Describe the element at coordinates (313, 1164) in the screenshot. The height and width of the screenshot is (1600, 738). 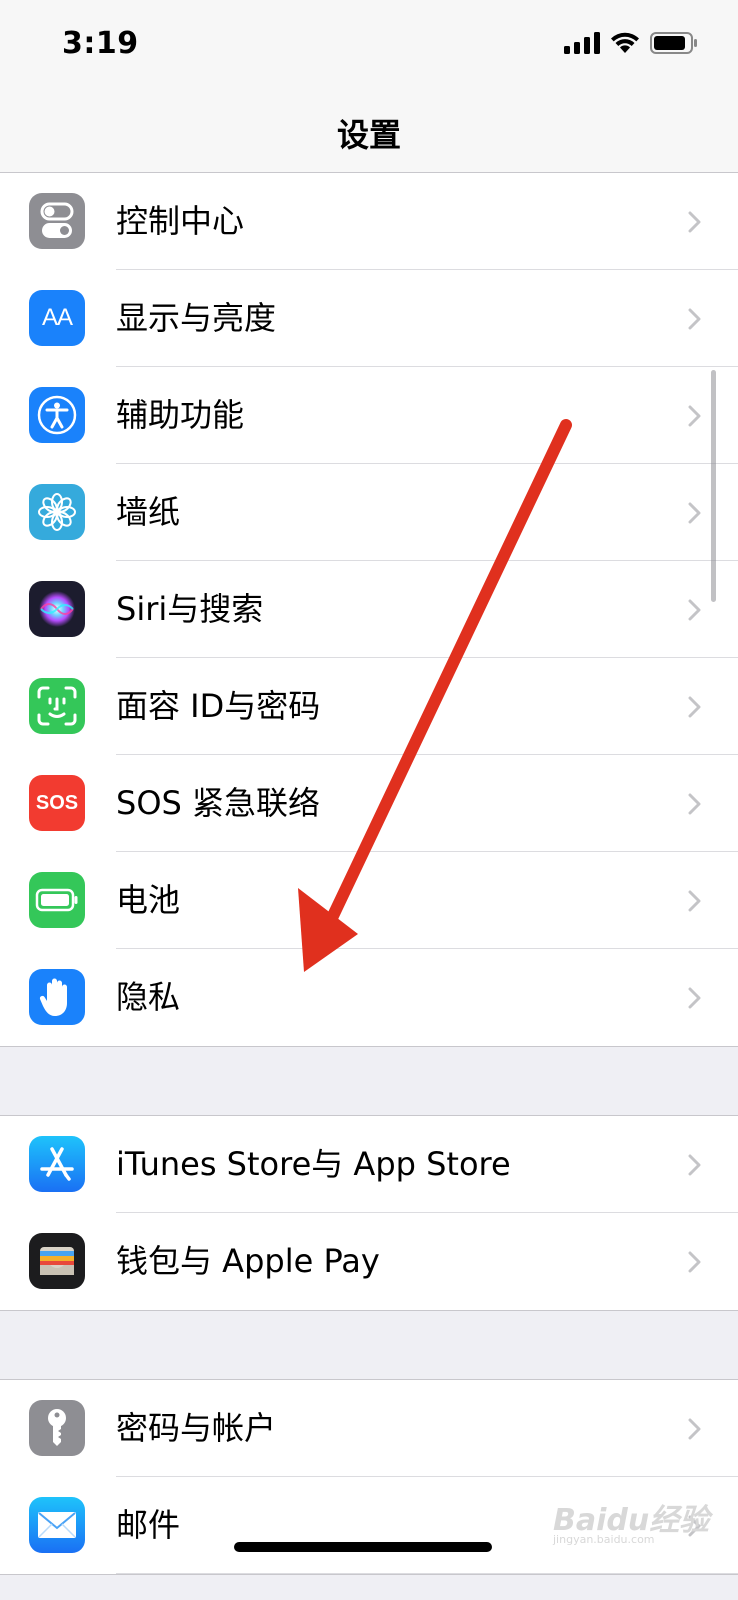
I see `settings-row-label: iTunes Store与 App Store` at that location.